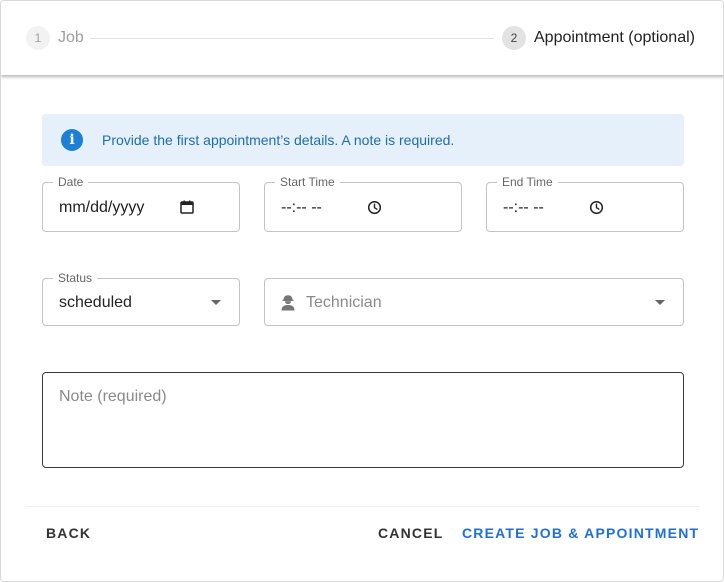  I want to click on stepper: 1 Job 2 Appointment (optional), so click(362, 38).